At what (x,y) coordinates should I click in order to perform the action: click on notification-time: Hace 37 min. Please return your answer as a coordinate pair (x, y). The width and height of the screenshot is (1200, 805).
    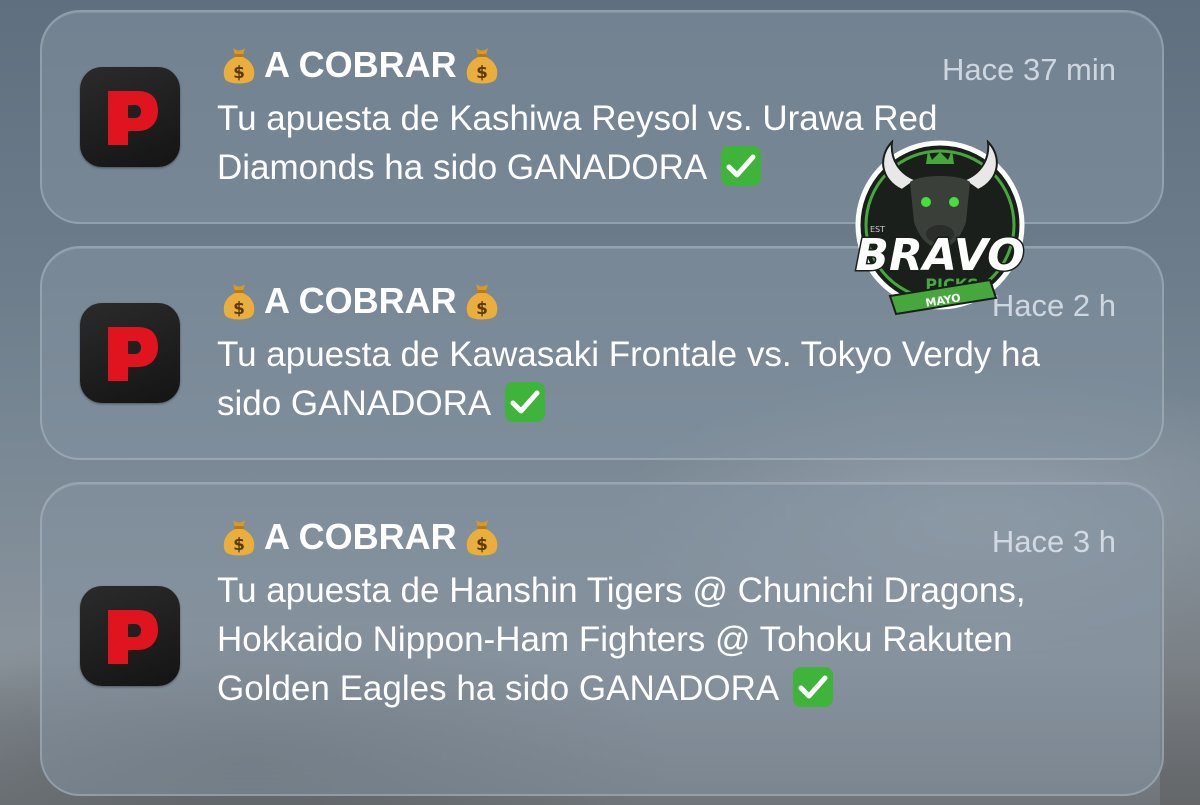
    Looking at the image, I should click on (1028, 69).